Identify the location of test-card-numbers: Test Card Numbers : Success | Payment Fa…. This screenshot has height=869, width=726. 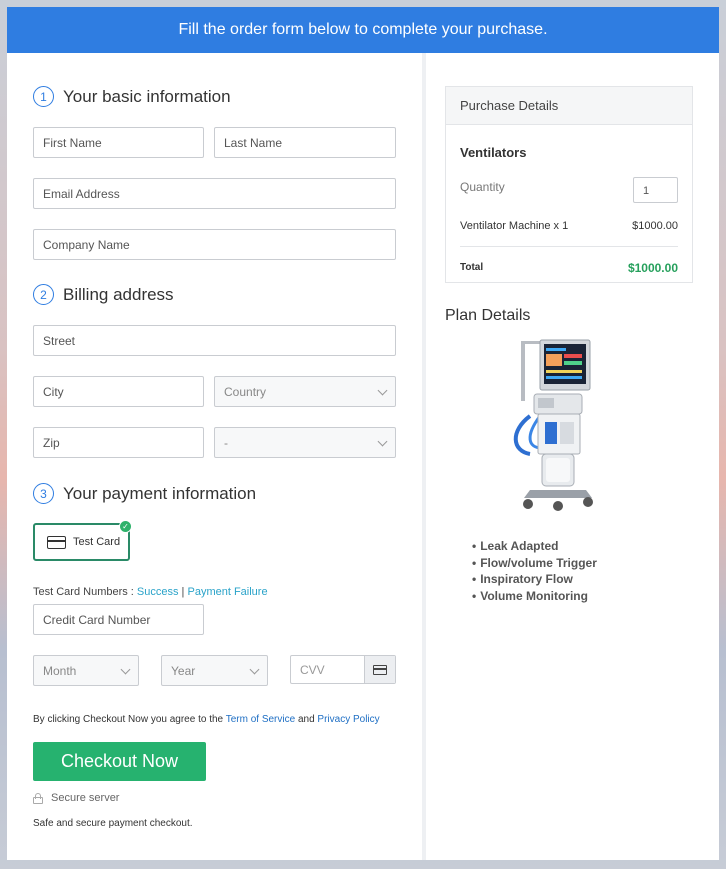
(150, 592).